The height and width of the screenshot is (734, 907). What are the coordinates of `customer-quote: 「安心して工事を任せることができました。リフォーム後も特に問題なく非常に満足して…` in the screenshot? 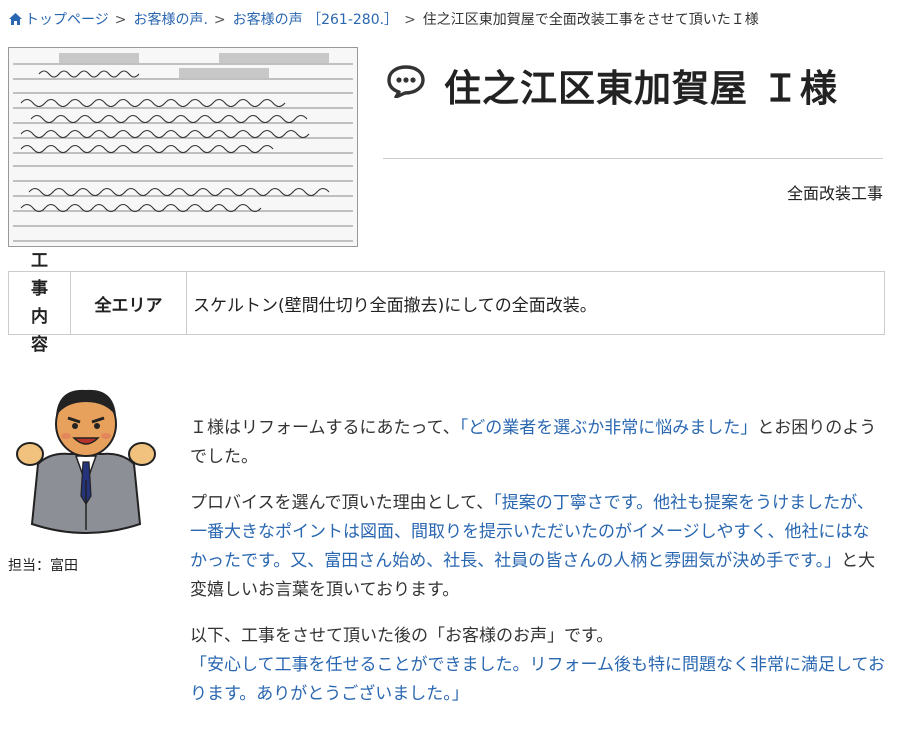 It's located at (537, 679).